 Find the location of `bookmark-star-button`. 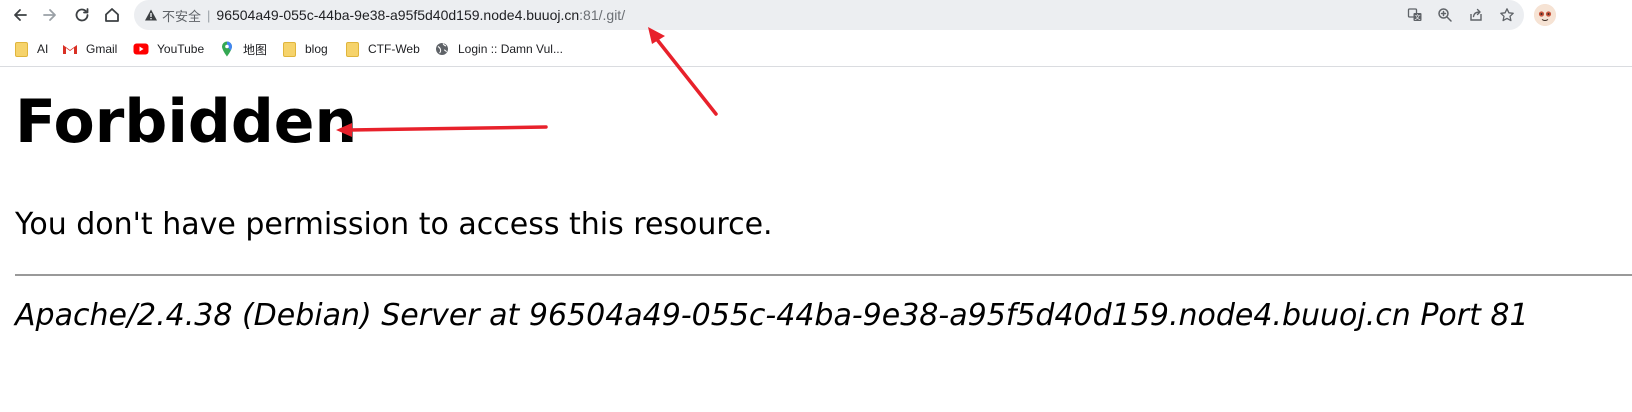

bookmark-star-button is located at coordinates (1507, 15).